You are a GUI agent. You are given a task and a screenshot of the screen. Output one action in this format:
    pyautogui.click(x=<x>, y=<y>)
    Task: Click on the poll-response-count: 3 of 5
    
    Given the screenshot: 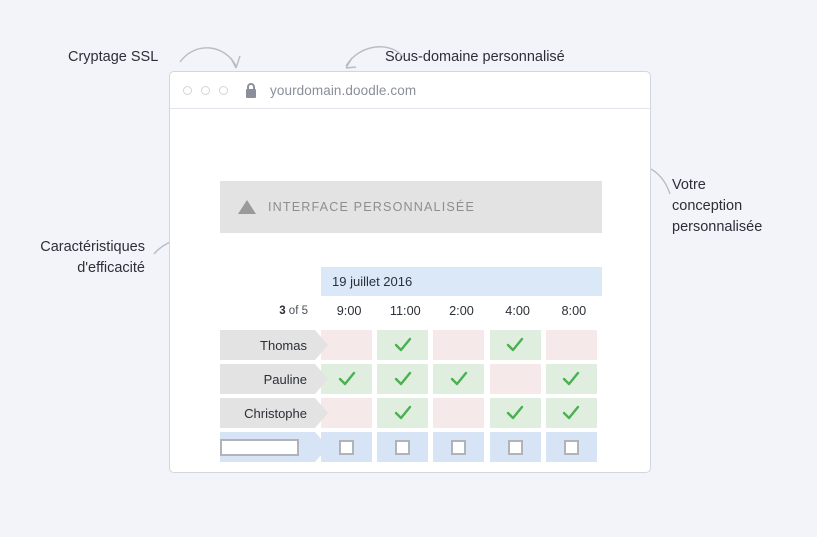 What is the action you would take?
    pyautogui.click(x=270, y=311)
    